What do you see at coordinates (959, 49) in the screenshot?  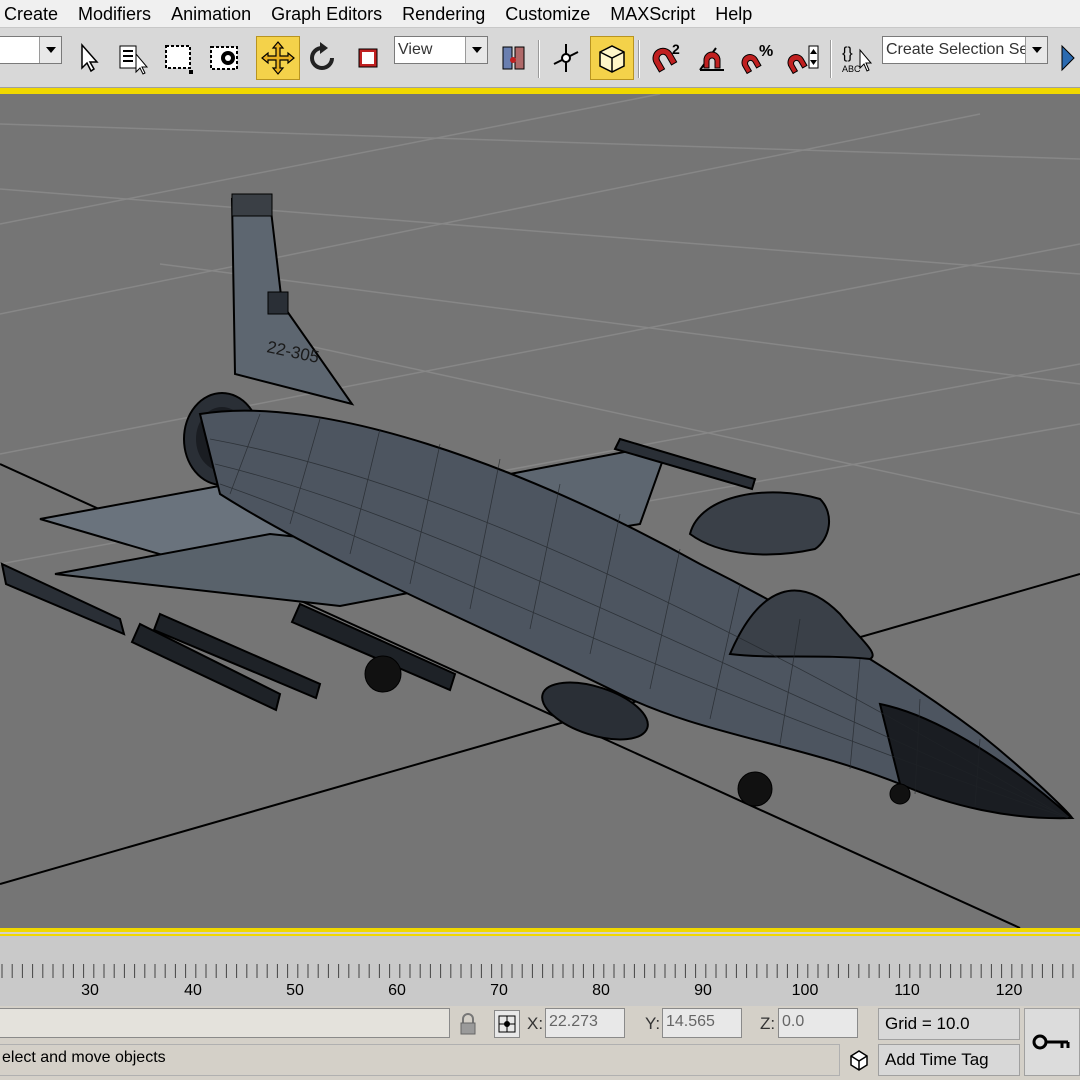 I see `named-selection-set-value: Create Selection Set` at bounding box center [959, 49].